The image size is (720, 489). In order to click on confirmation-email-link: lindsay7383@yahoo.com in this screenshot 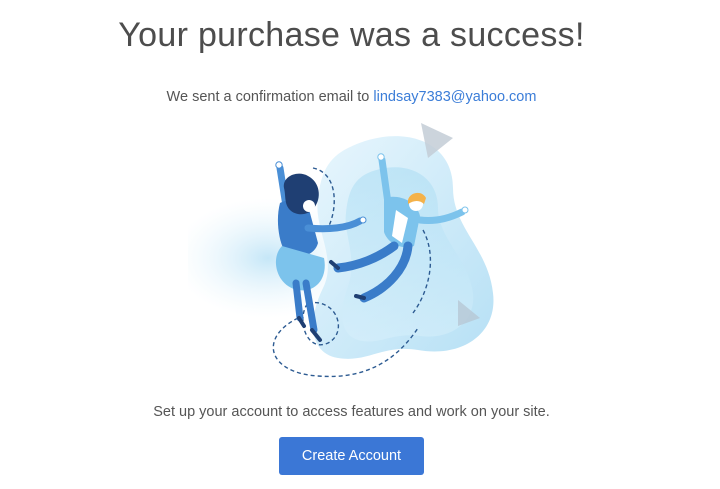, I will do `click(454, 97)`.